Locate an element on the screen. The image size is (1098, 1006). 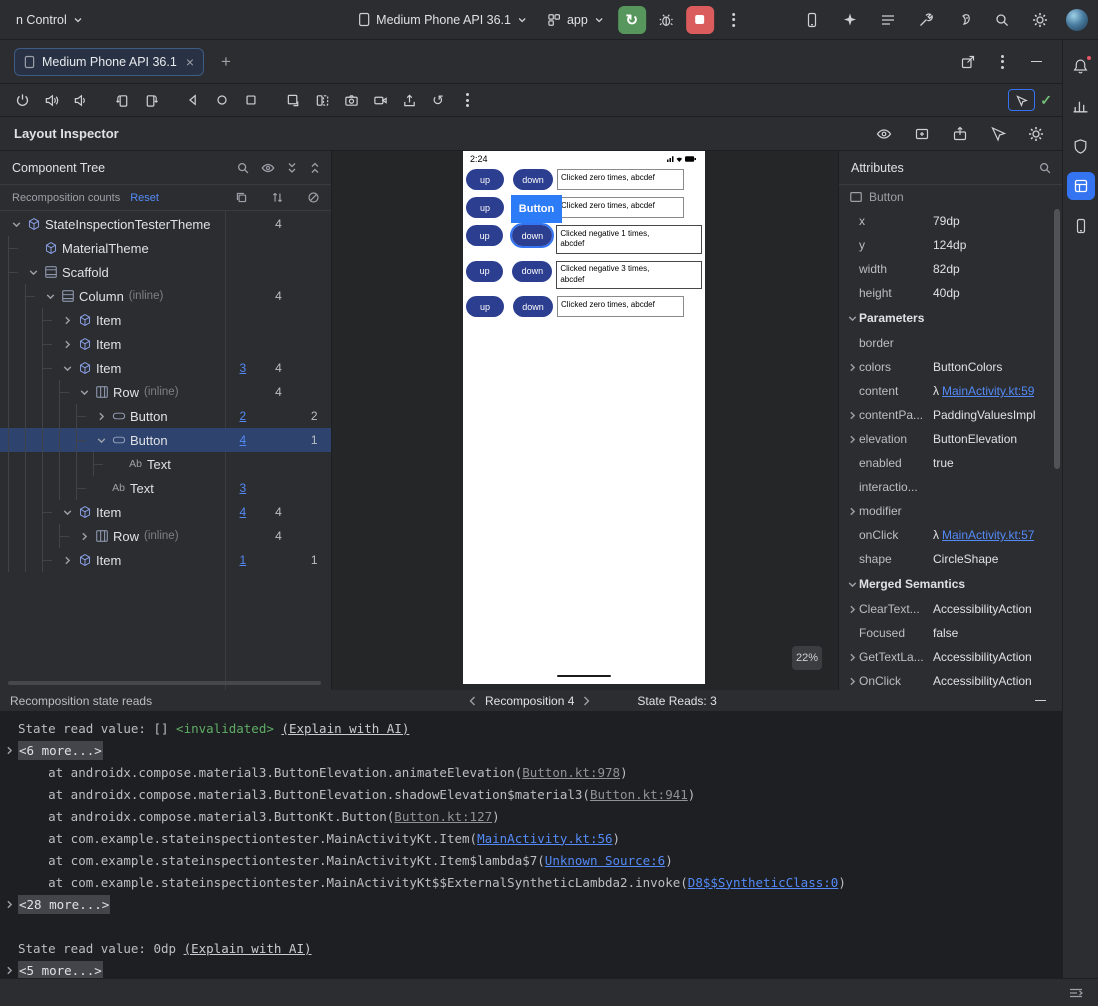
console-link: D8$$SyntheticClass:0 is located at coordinates (763, 882).